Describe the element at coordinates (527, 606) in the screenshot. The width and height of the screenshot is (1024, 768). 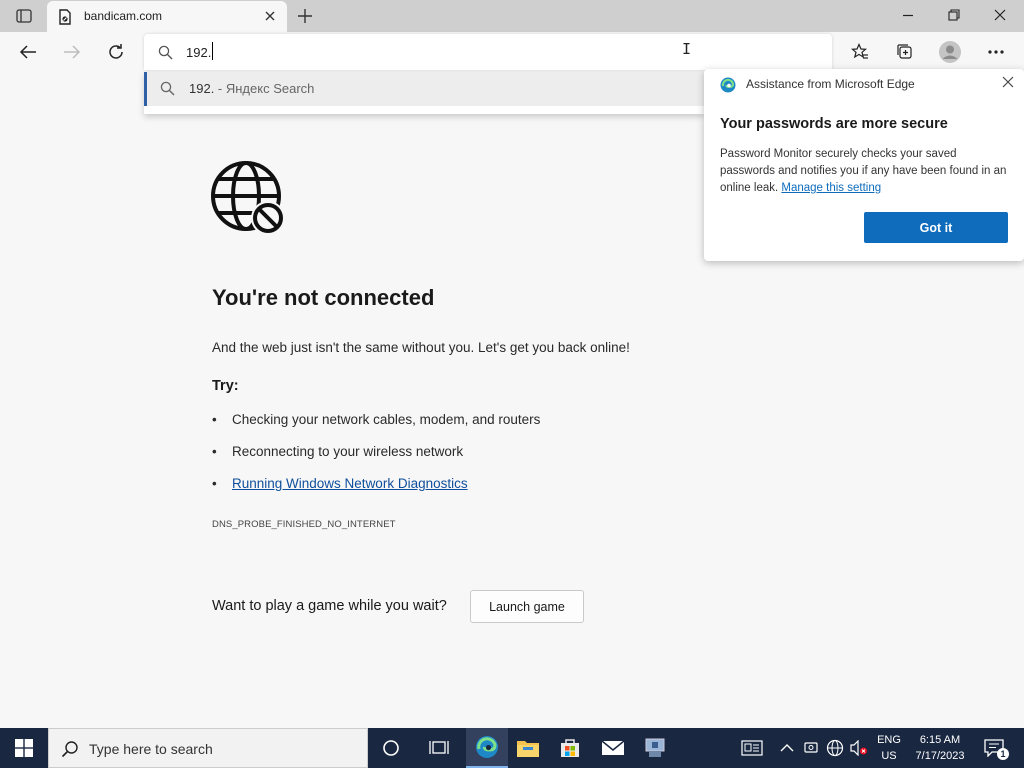
I see `launch-game-button: Launch game` at that location.